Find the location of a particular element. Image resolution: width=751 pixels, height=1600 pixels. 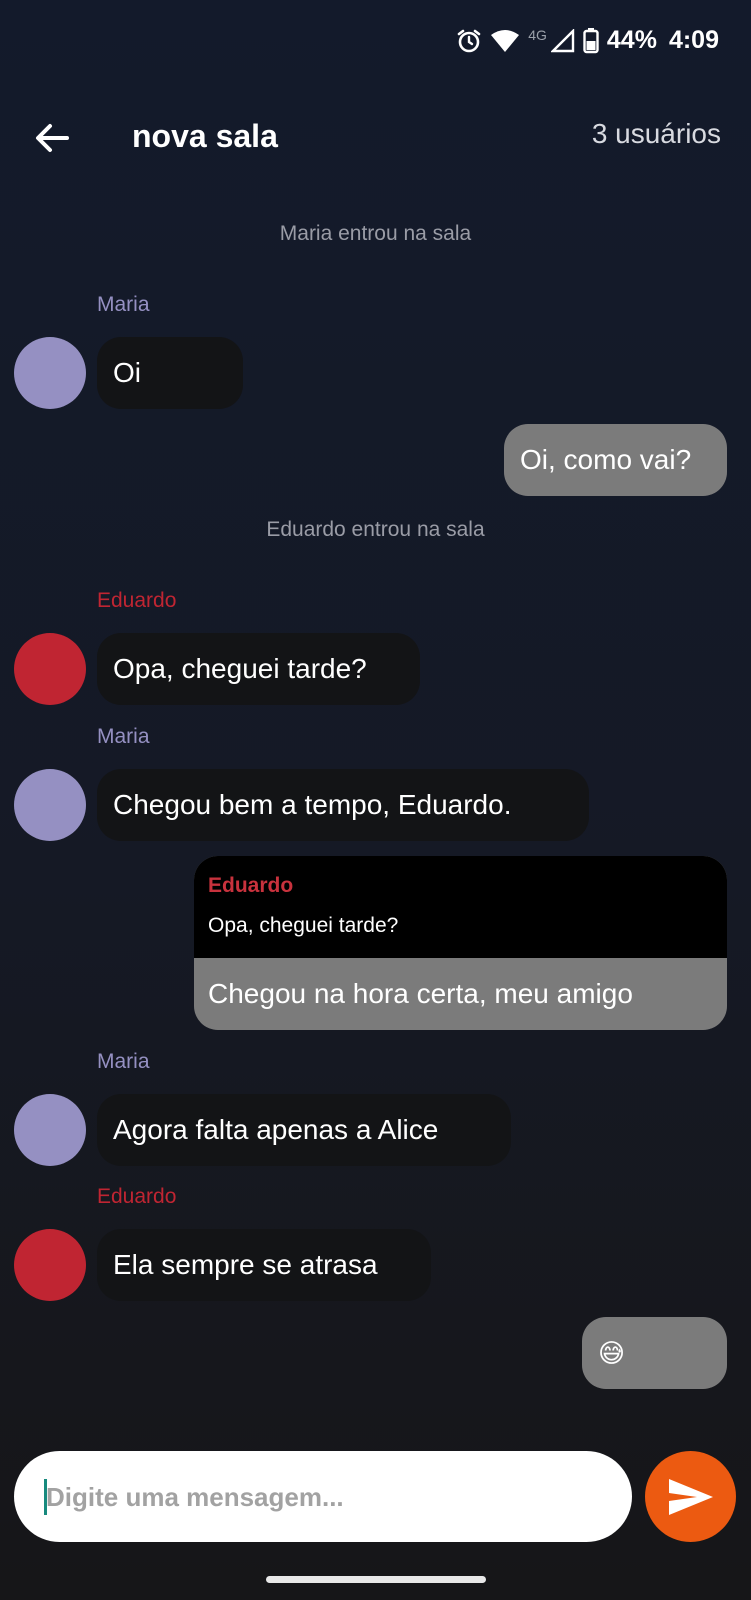

incoming-message: Ela sempre se atrasa is located at coordinates (264, 1265).